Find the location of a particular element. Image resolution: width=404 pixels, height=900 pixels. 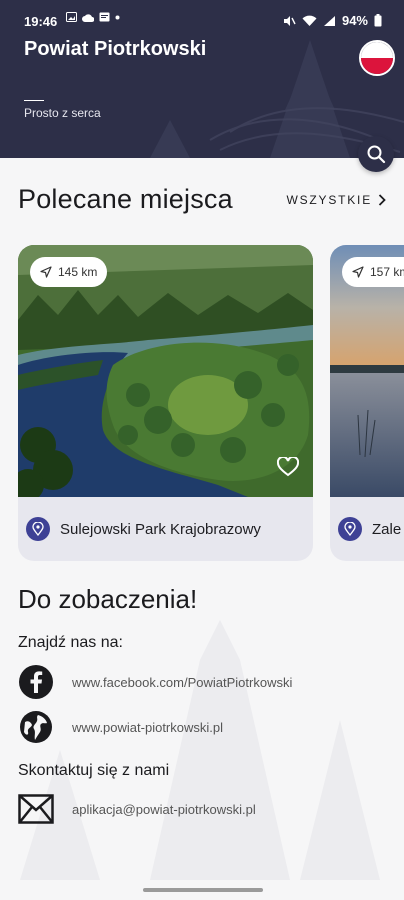

facebook-url: www.facebook.com/PowiatPiotrkowski is located at coordinates (182, 682).